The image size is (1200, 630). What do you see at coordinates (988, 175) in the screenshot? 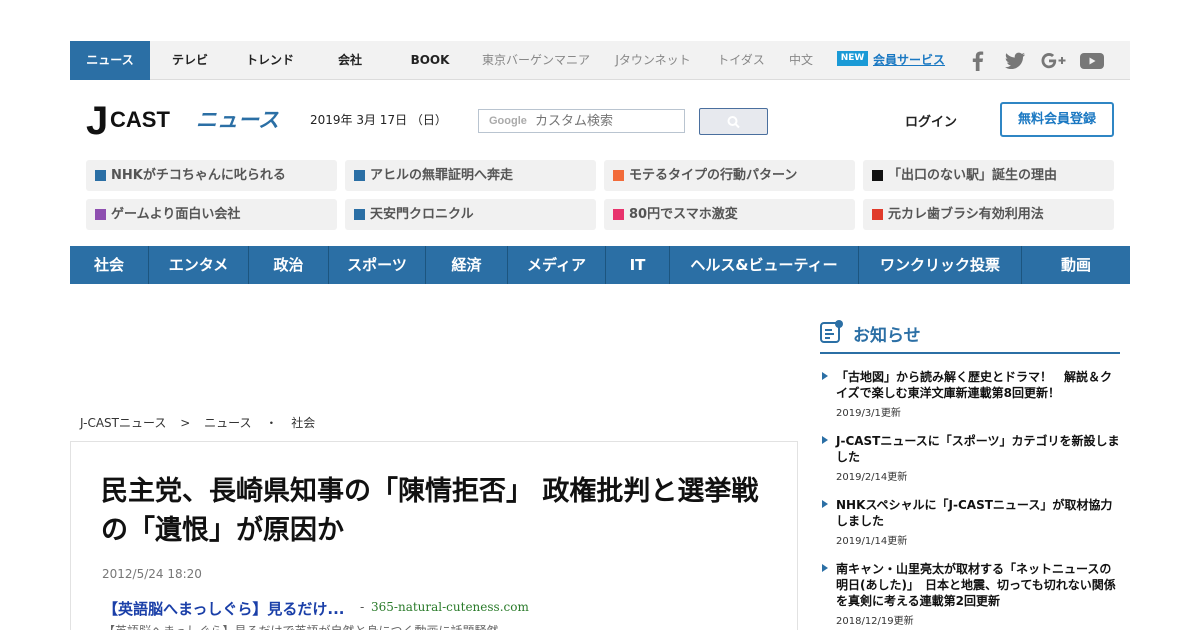
I see `trend-item: 「出口のない駅」誕生の理由` at bounding box center [988, 175].